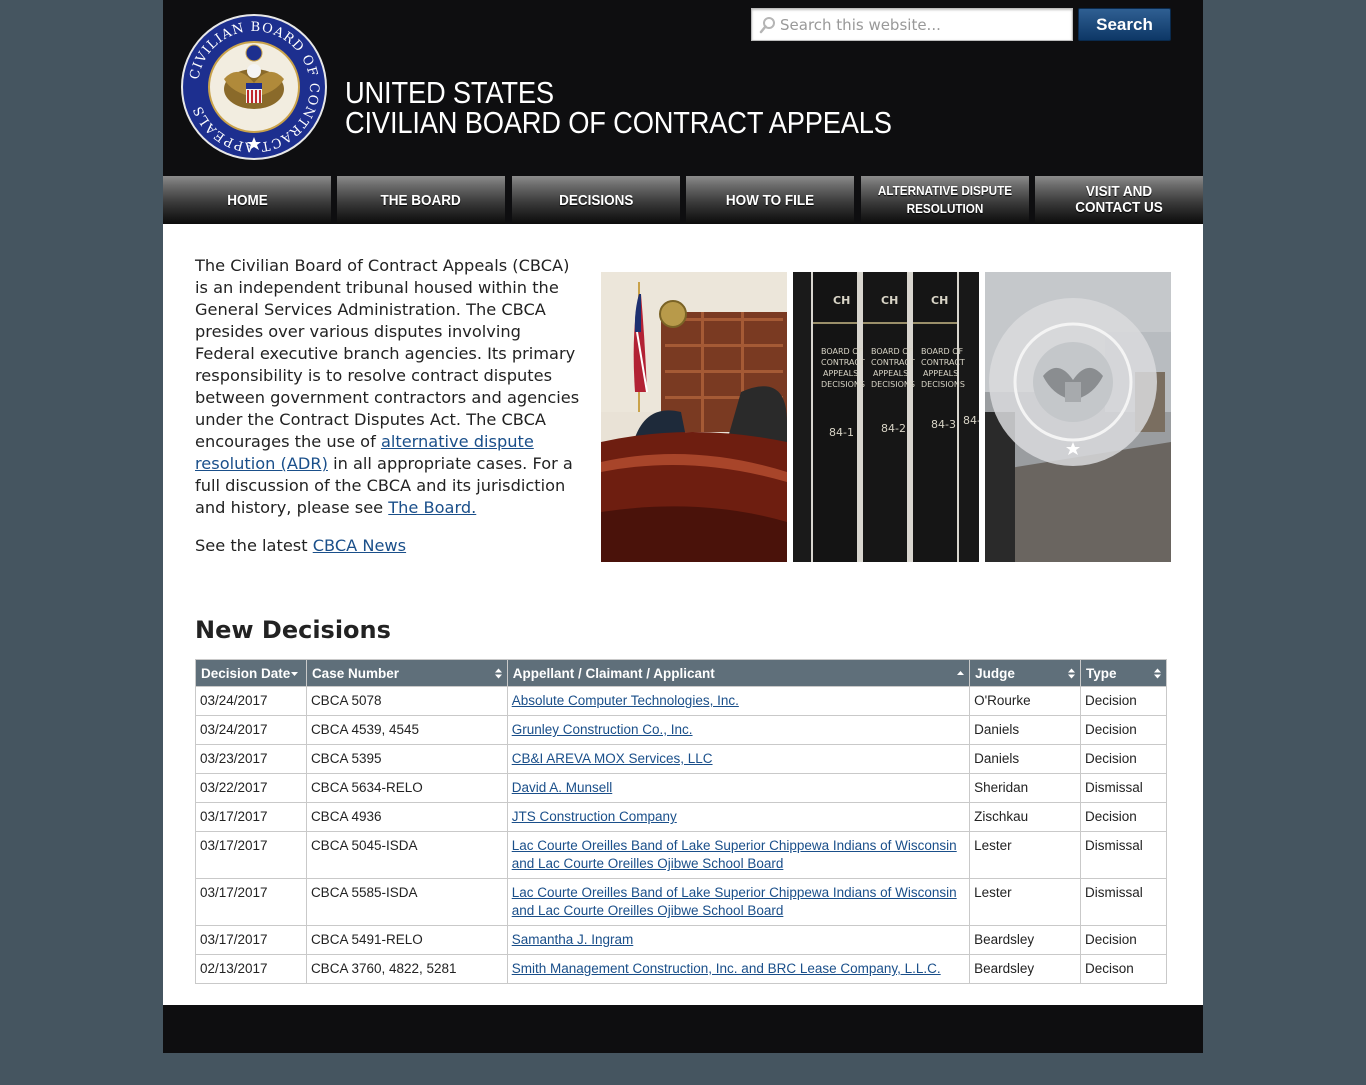 The height and width of the screenshot is (1085, 1366). I want to click on courtroom-photo, so click(694, 417).